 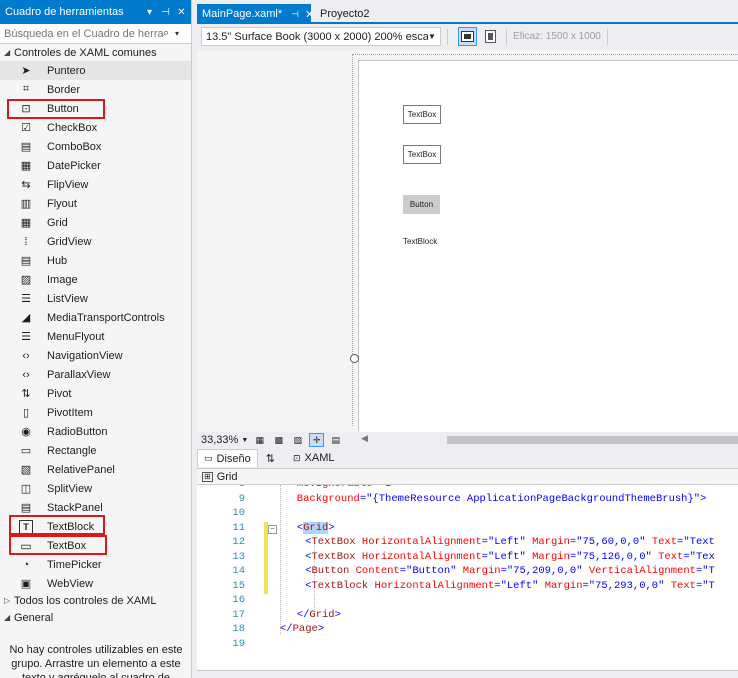 What do you see at coordinates (95, 298) in the screenshot?
I see `tool-item-listview: ☰ ListView` at bounding box center [95, 298].